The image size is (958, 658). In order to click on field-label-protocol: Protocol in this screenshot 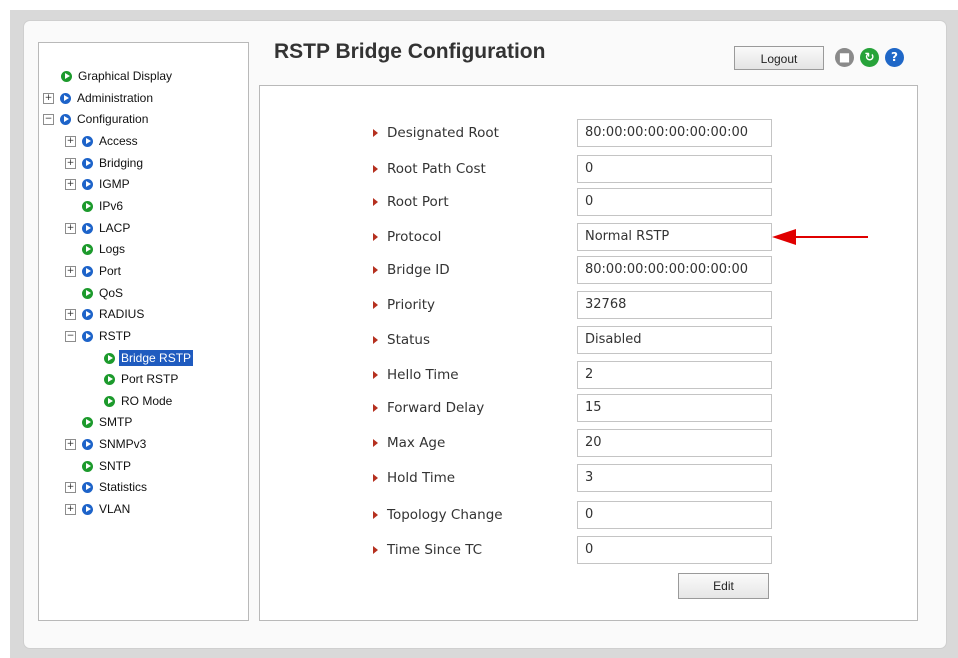, I will do `click(407, 237)`.